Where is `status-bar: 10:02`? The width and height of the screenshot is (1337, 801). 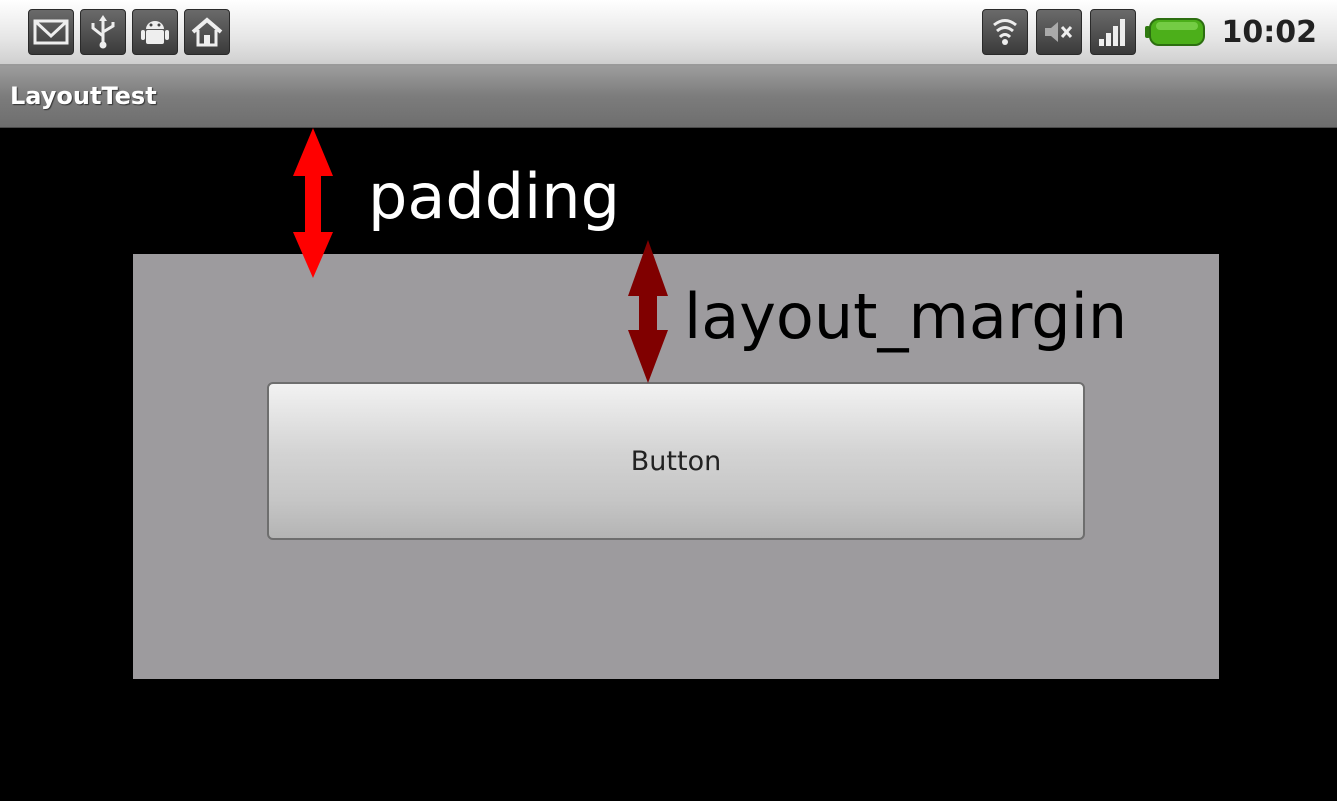
status-bar: 10:02 is located at coordinates (668, 33).